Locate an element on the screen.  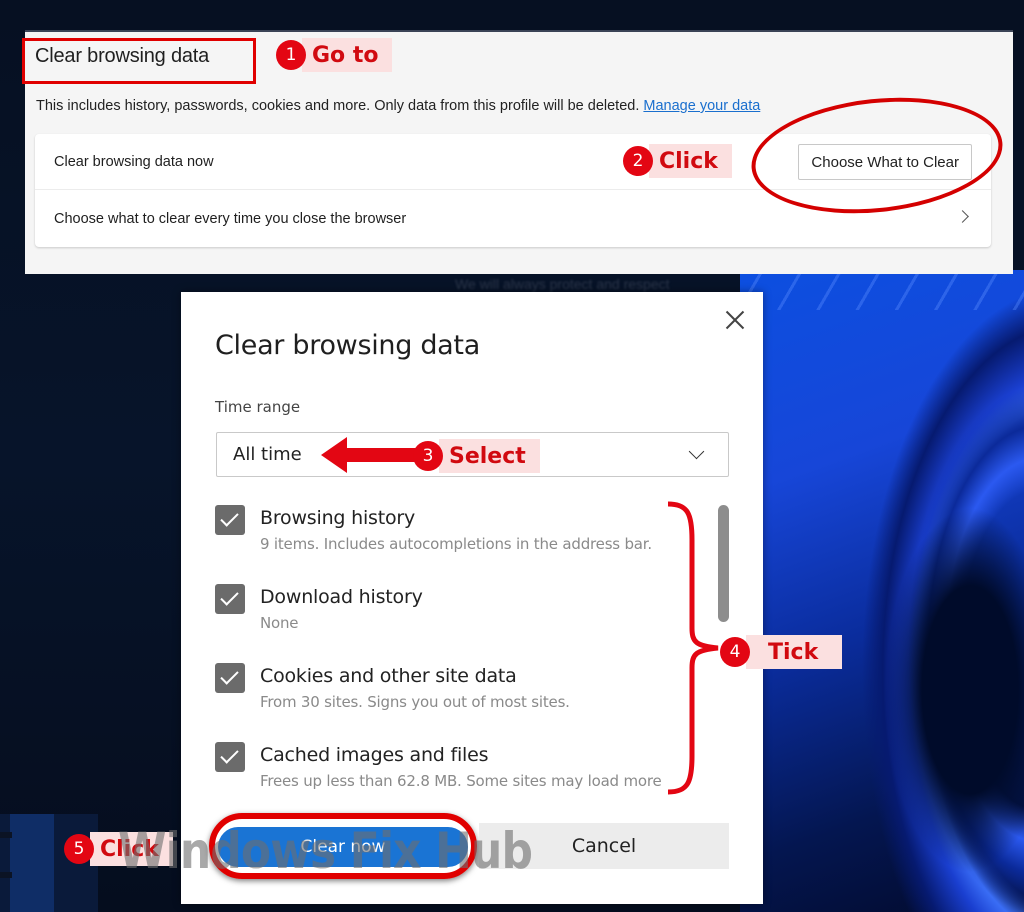
cached-images-checkbox is located at coordinates (230, 757).